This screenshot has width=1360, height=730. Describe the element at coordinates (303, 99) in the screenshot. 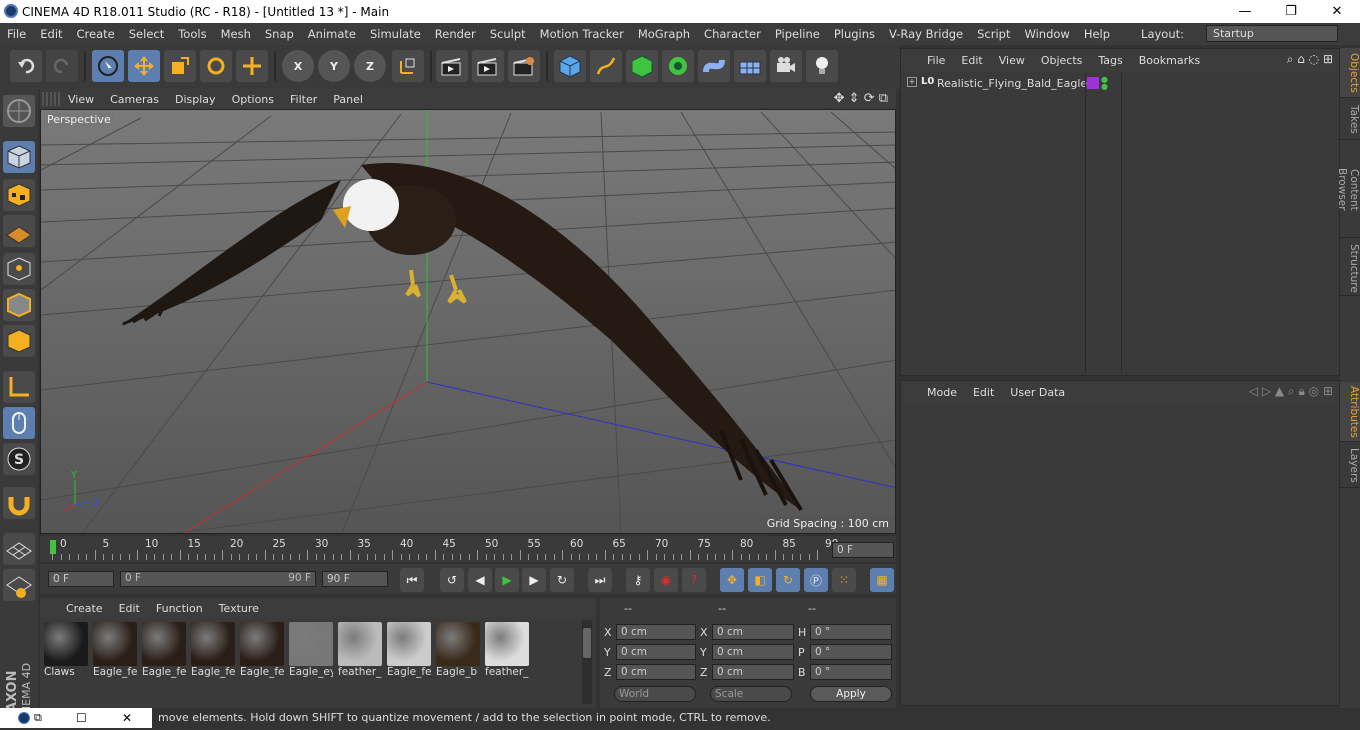

I see `viewport-menu-filter: Filter` at that location.